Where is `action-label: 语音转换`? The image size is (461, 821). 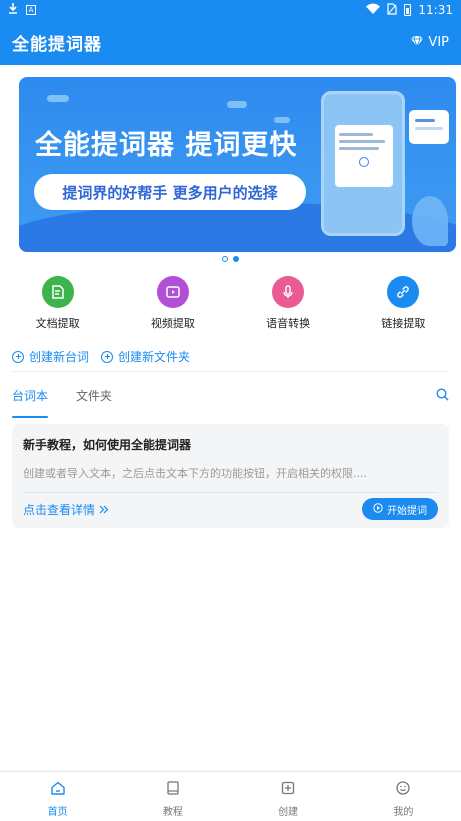
action-label: 语音转换 is located at coordinates (288, 323).